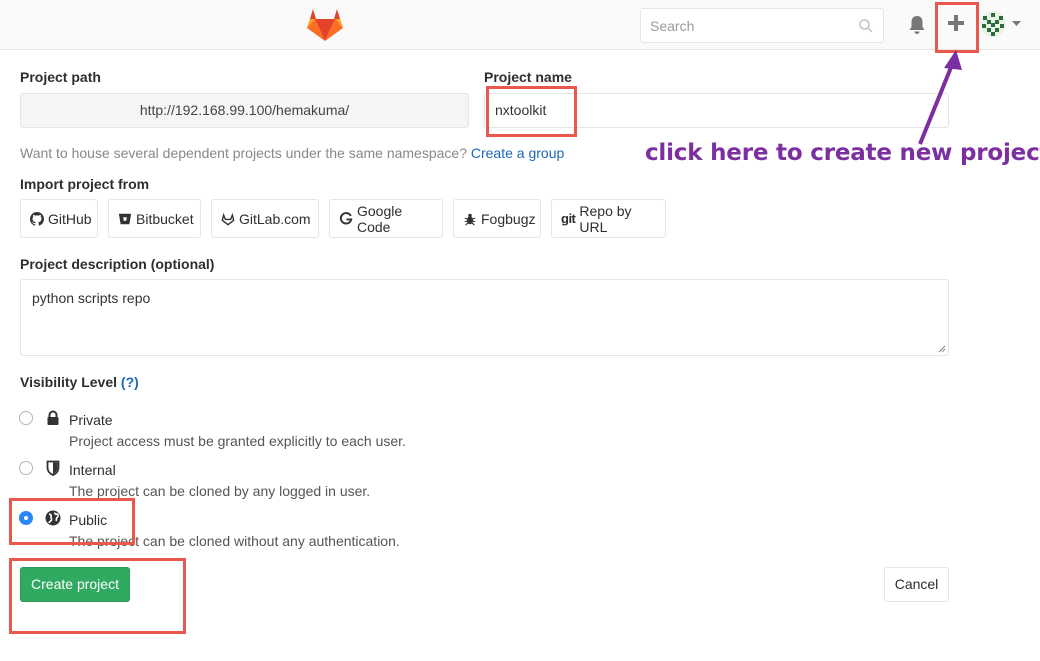 Image resolution: width=1040 pixels, height=661 pixels. What do you see at coordinates (470, 219) in the screenshot?
I see `bug-icon` at bounding box center [470, 219].